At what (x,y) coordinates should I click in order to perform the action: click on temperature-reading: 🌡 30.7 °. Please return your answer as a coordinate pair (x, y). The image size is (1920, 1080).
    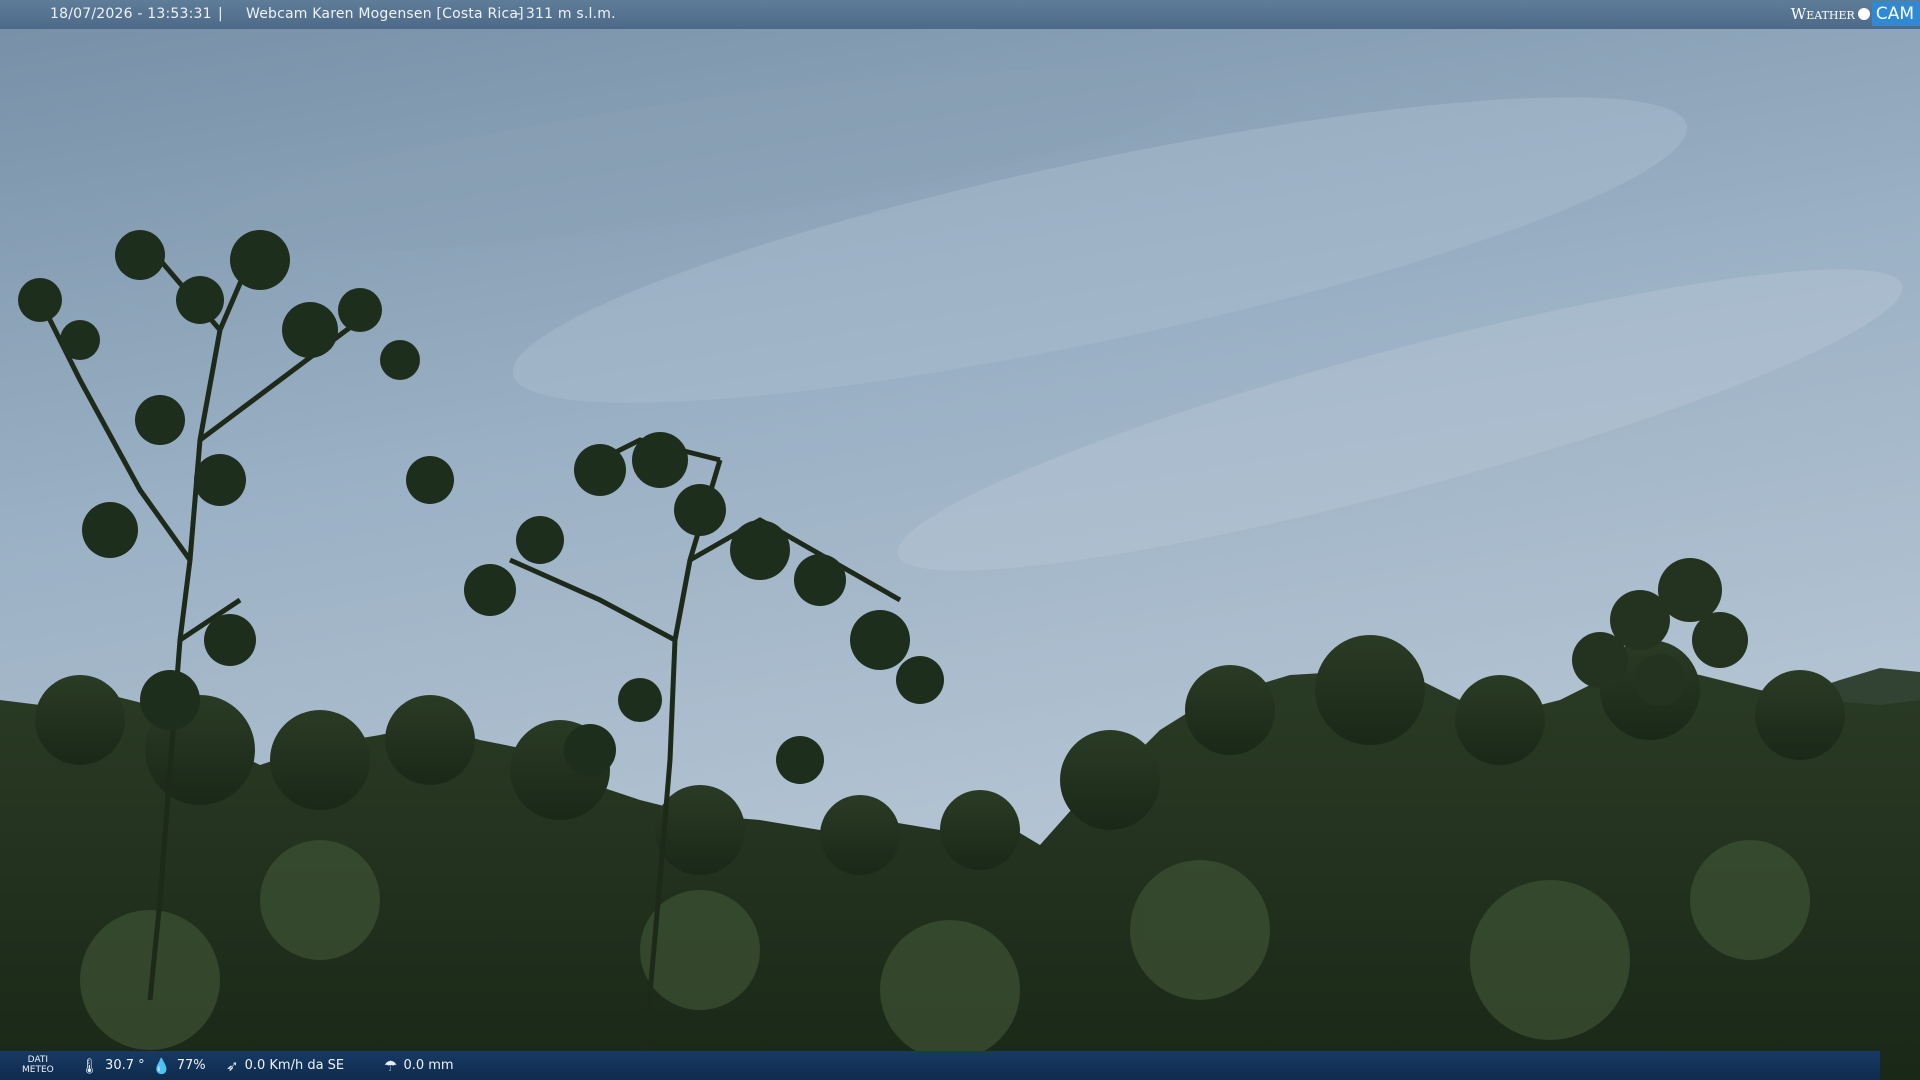
    Looking at the image, I should click on (112, 1065).